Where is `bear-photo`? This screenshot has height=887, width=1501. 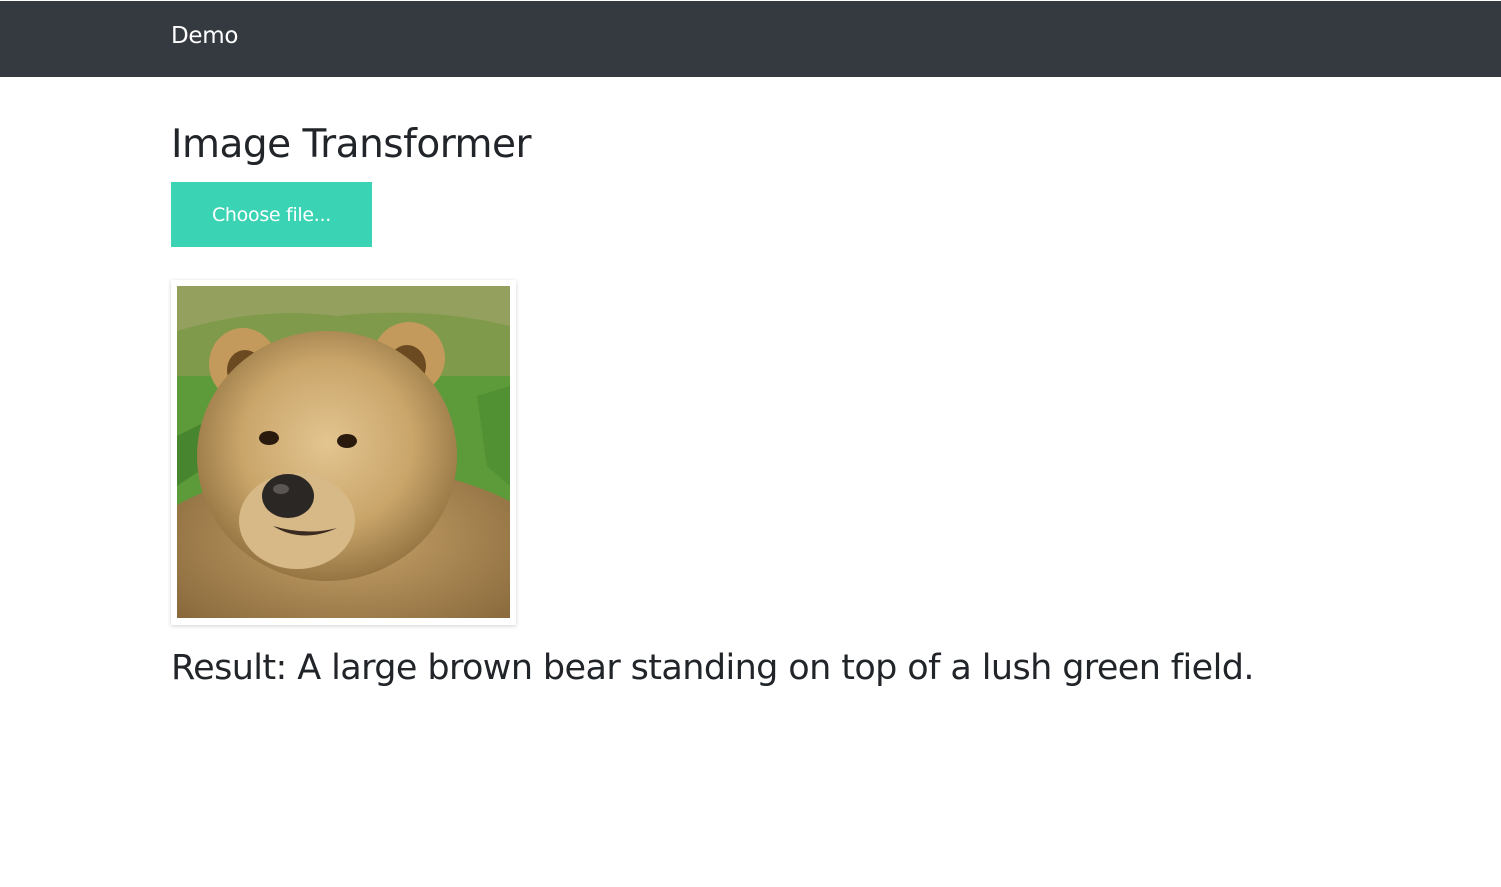 bear-photo is located at coordinates (343, 452).